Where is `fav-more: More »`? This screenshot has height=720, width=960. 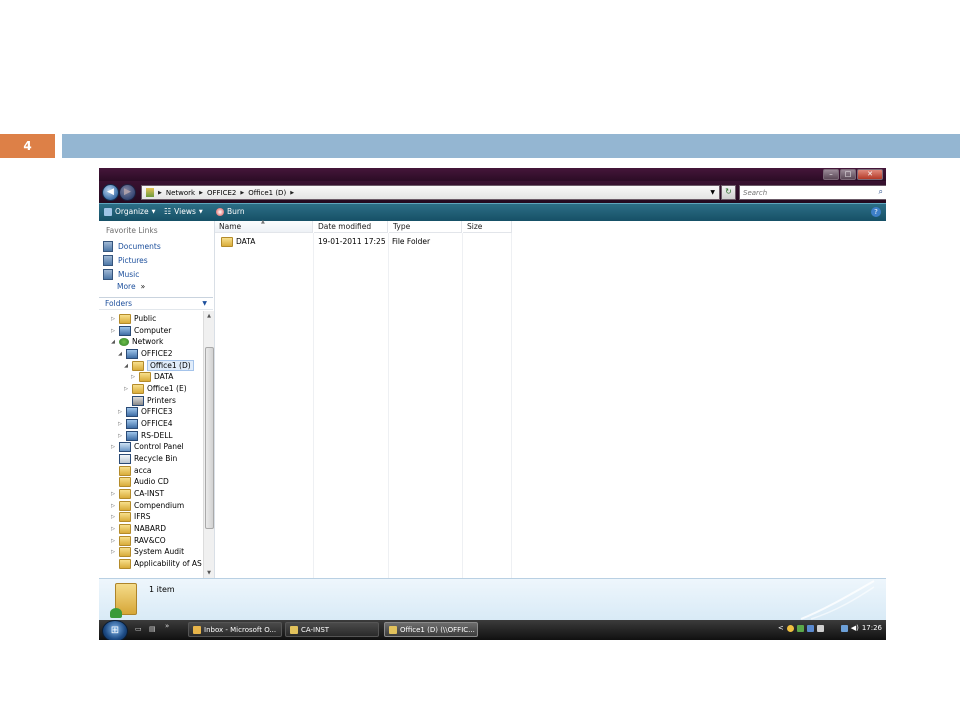 fav-more: More » is located at coordinates (131, 286).